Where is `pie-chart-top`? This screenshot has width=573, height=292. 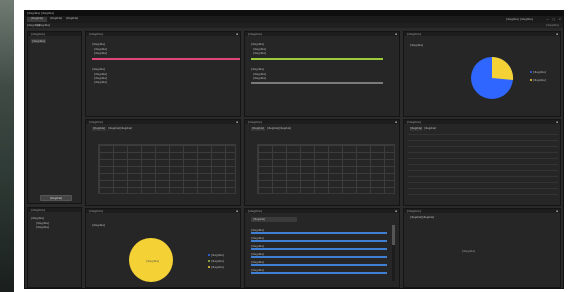 pie-chart-top is located at coordinates (492, 77).